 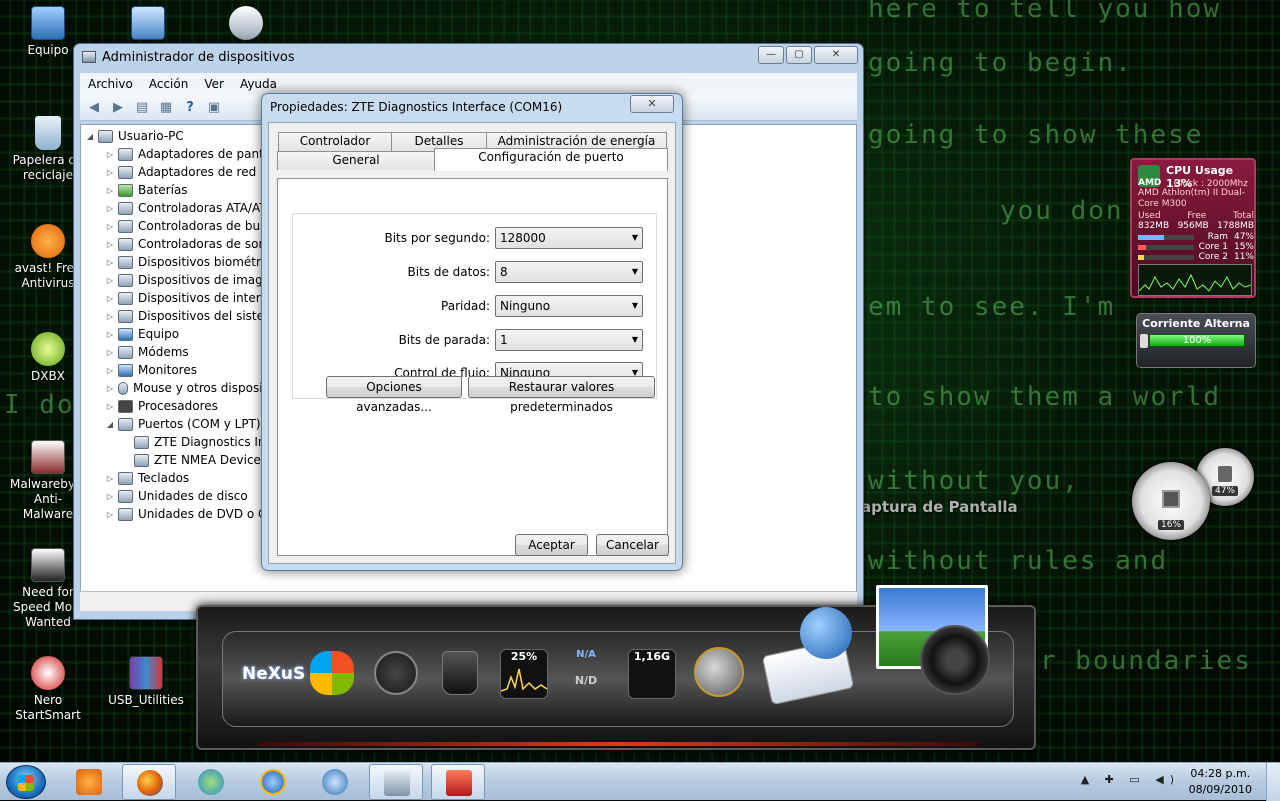 I want to click on tree-item: ▷ Controladoras ATA/ATAPI, so click(x=195, y=208).